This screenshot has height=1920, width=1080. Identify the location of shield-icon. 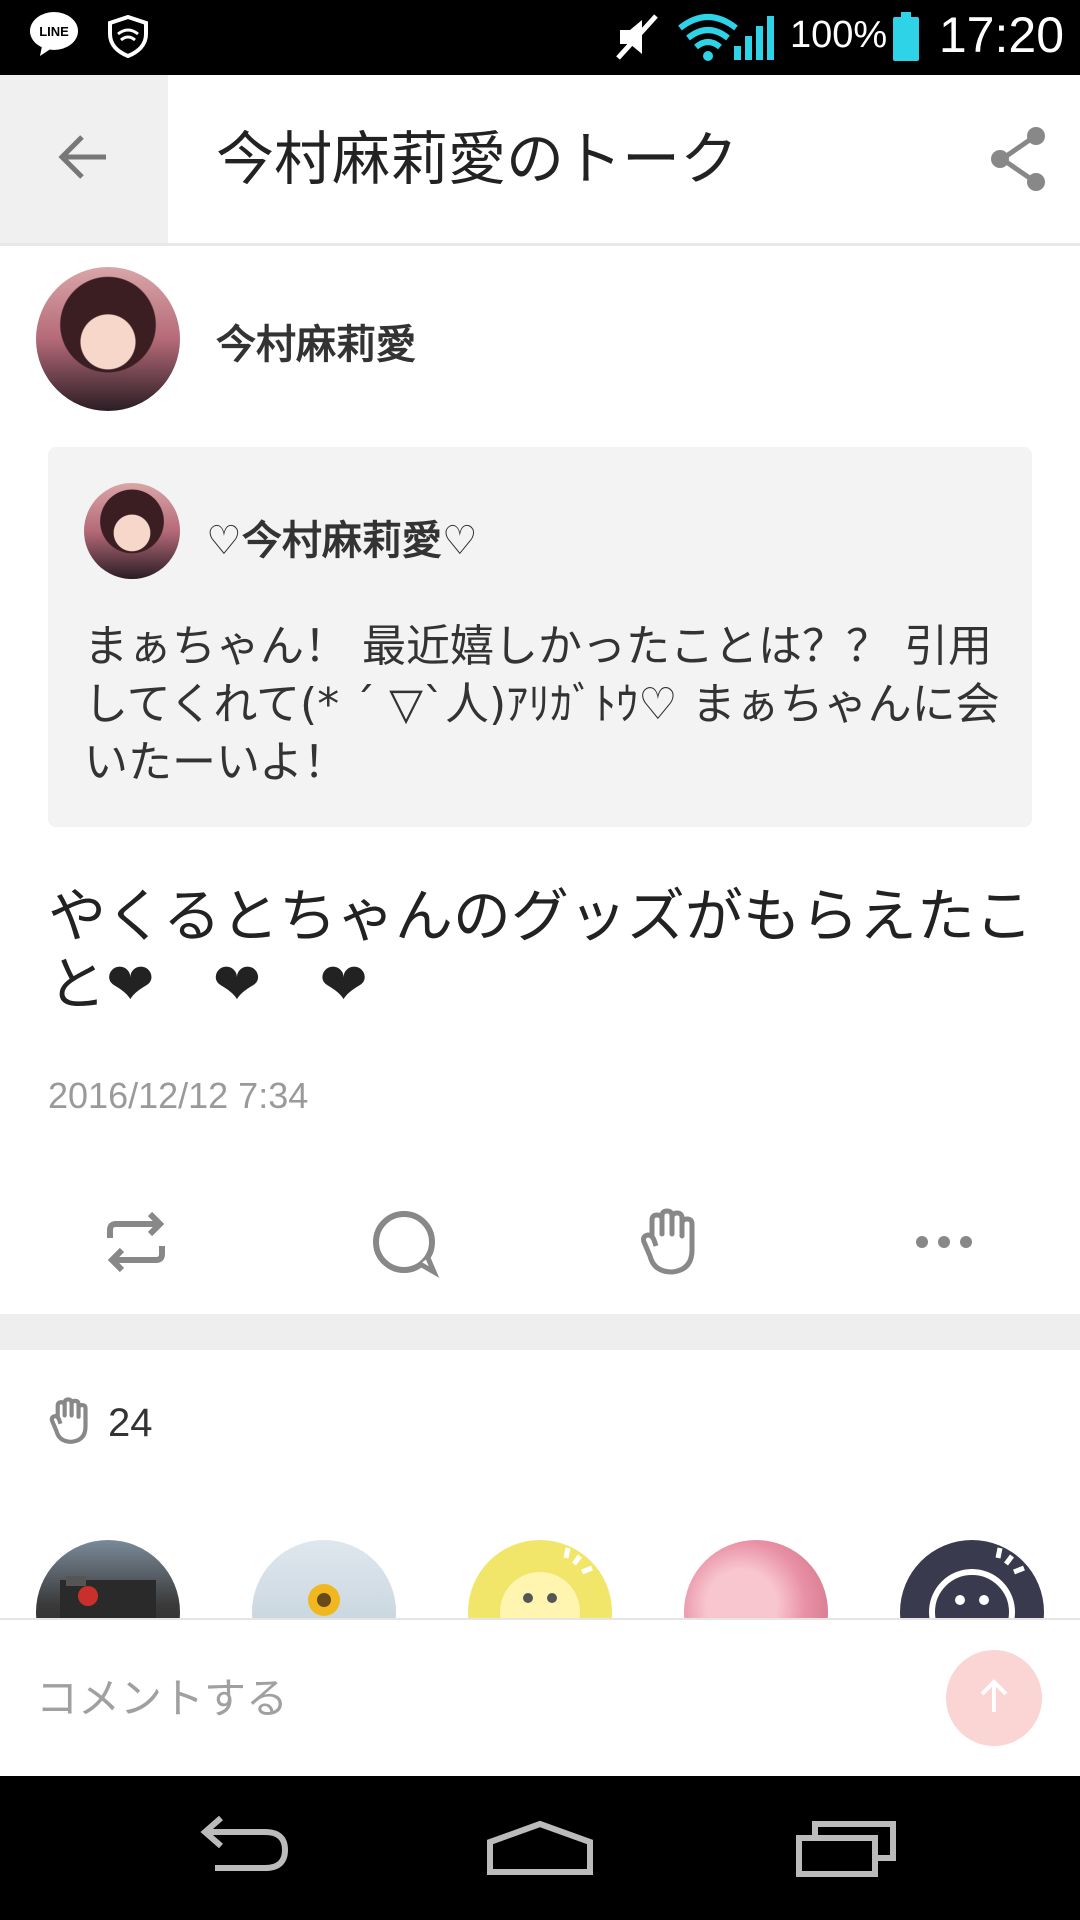
(128, 36).